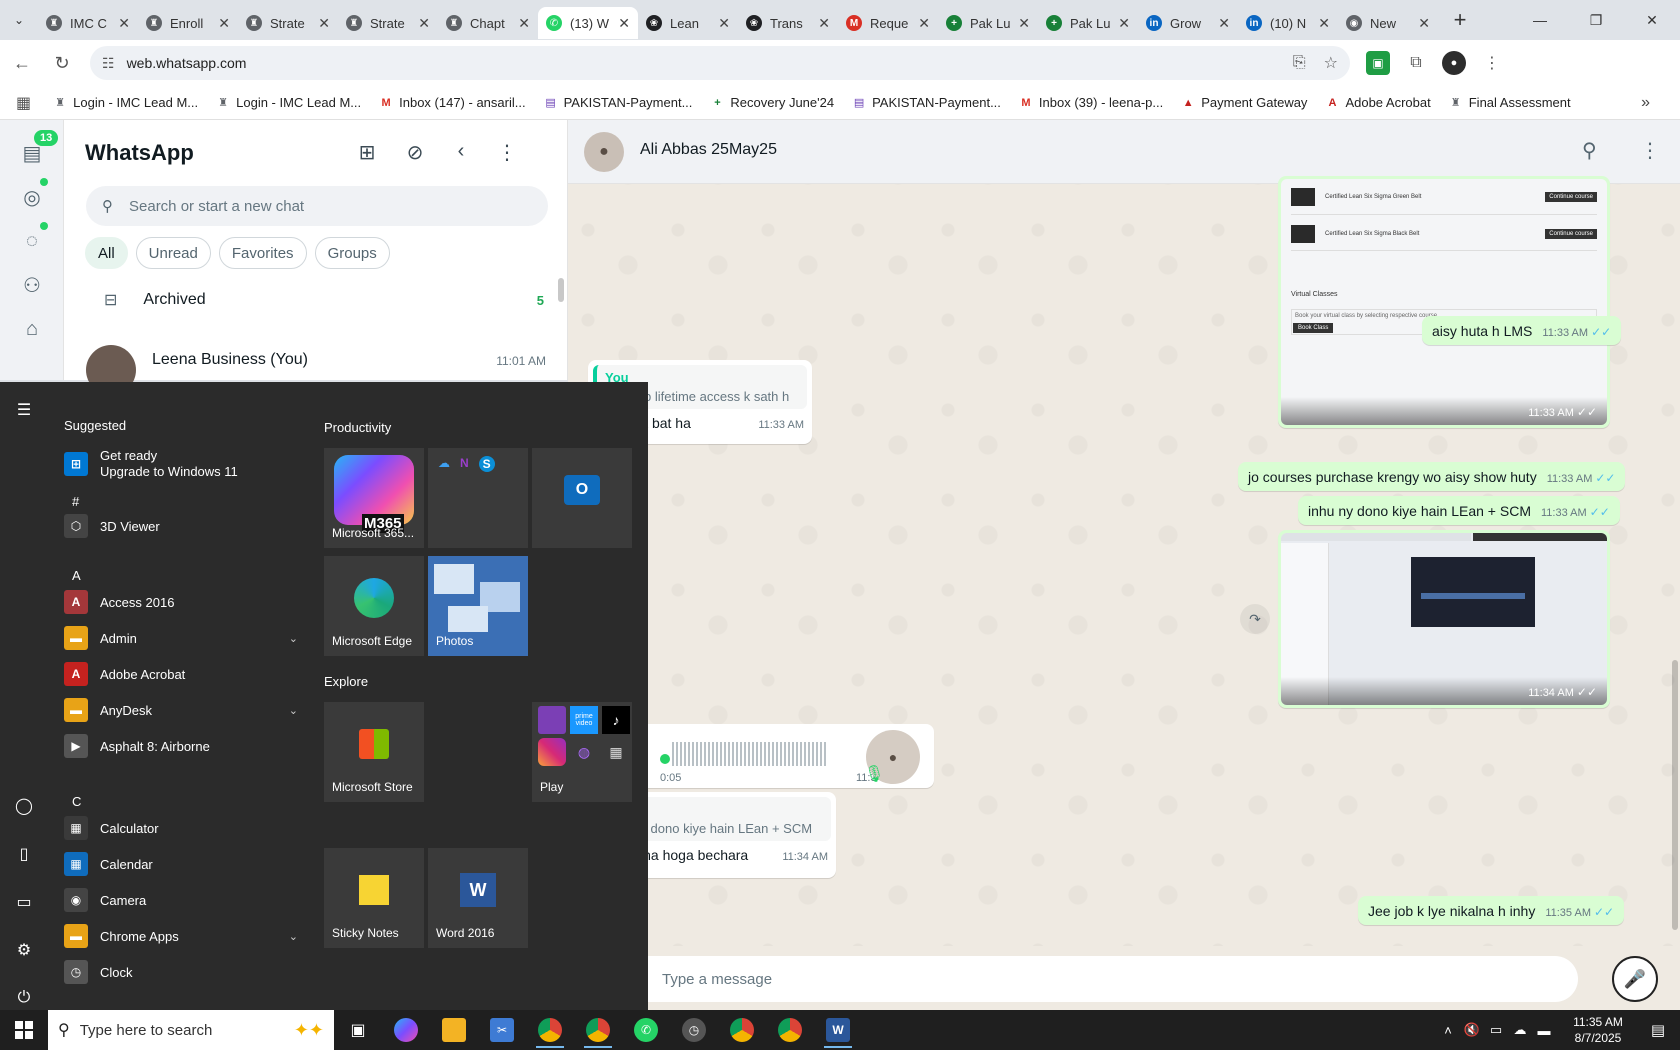 The width and height of the screenshot is (1680, 1050). What do you see at coordinates (24, 854) in the screenshot?
I see `documents-icon: ▯` at bounding box center [24, 854].